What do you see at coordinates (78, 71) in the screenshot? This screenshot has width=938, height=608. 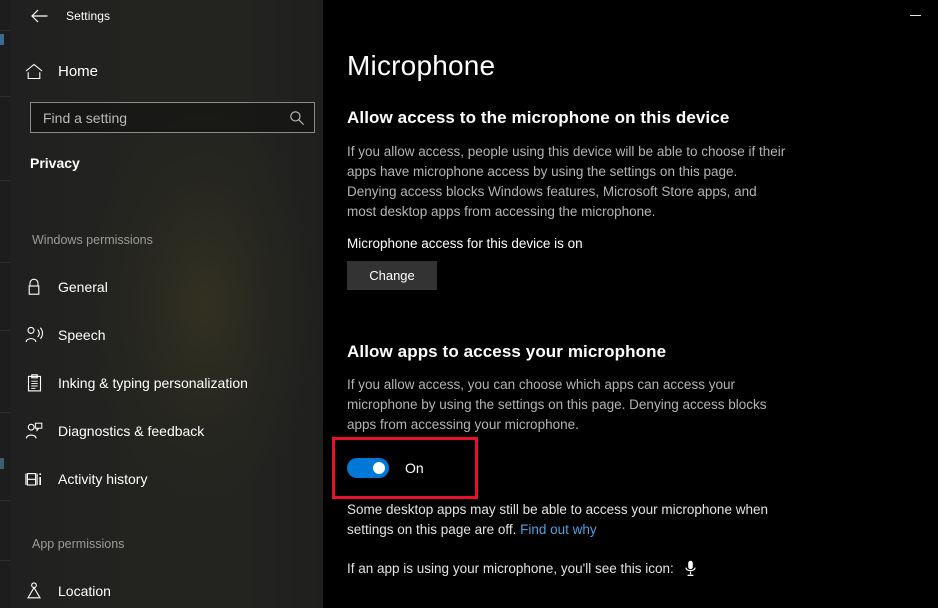 I see `sidebar-item-home-label: Home` at bounding box center [78, 71].